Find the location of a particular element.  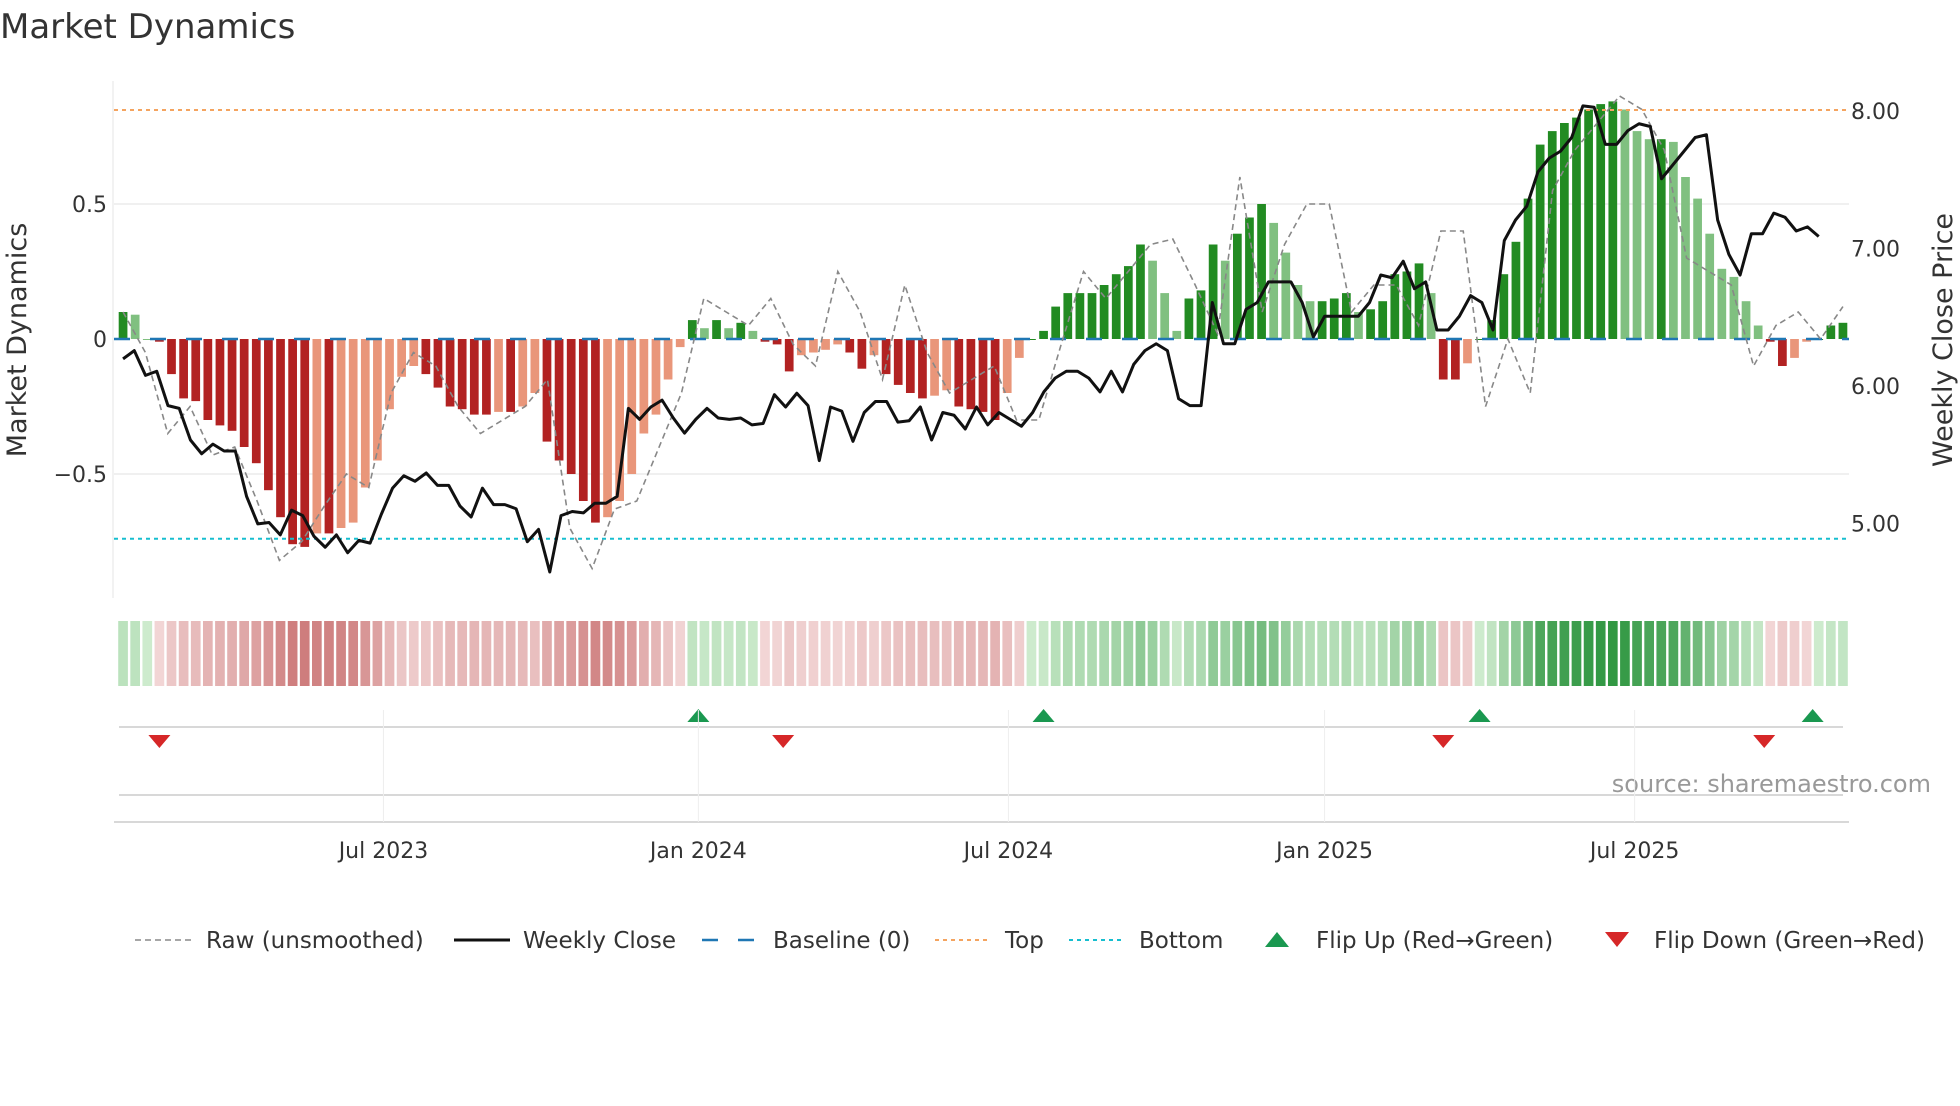

source-credit: source: sharemaestro.com is located at coordinates (1771, 784).